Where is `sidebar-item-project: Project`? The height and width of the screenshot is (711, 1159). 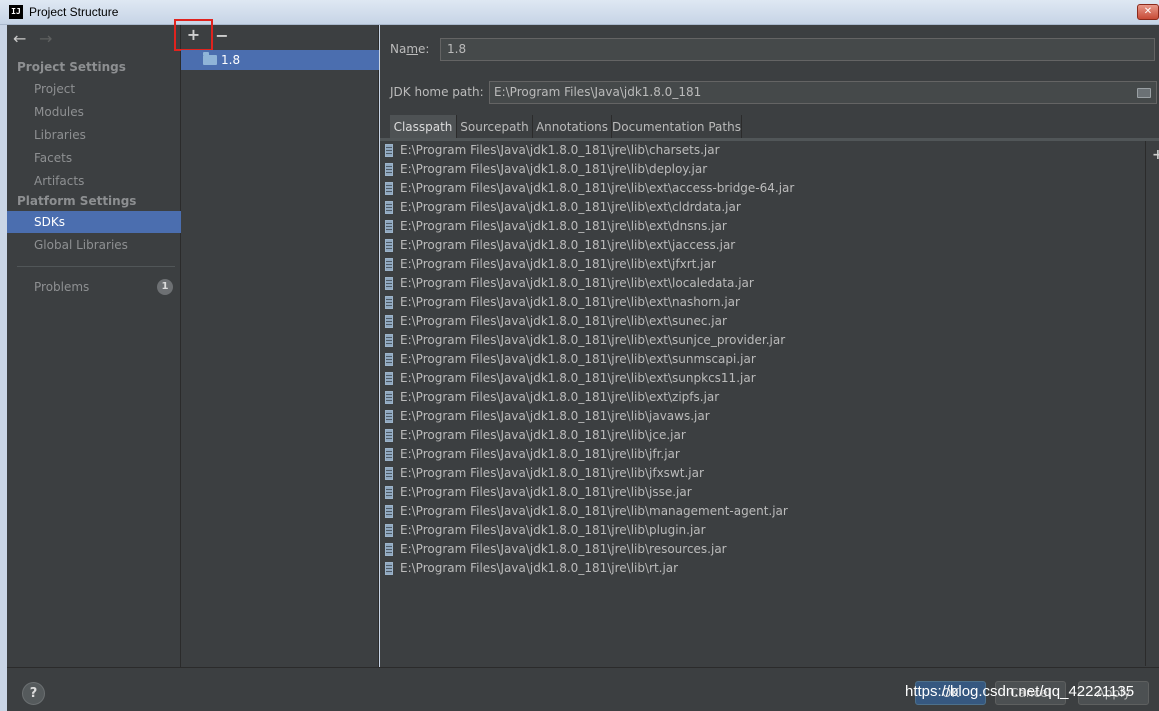
sidebar-item-project: Project is located at coordinates (94, 89).